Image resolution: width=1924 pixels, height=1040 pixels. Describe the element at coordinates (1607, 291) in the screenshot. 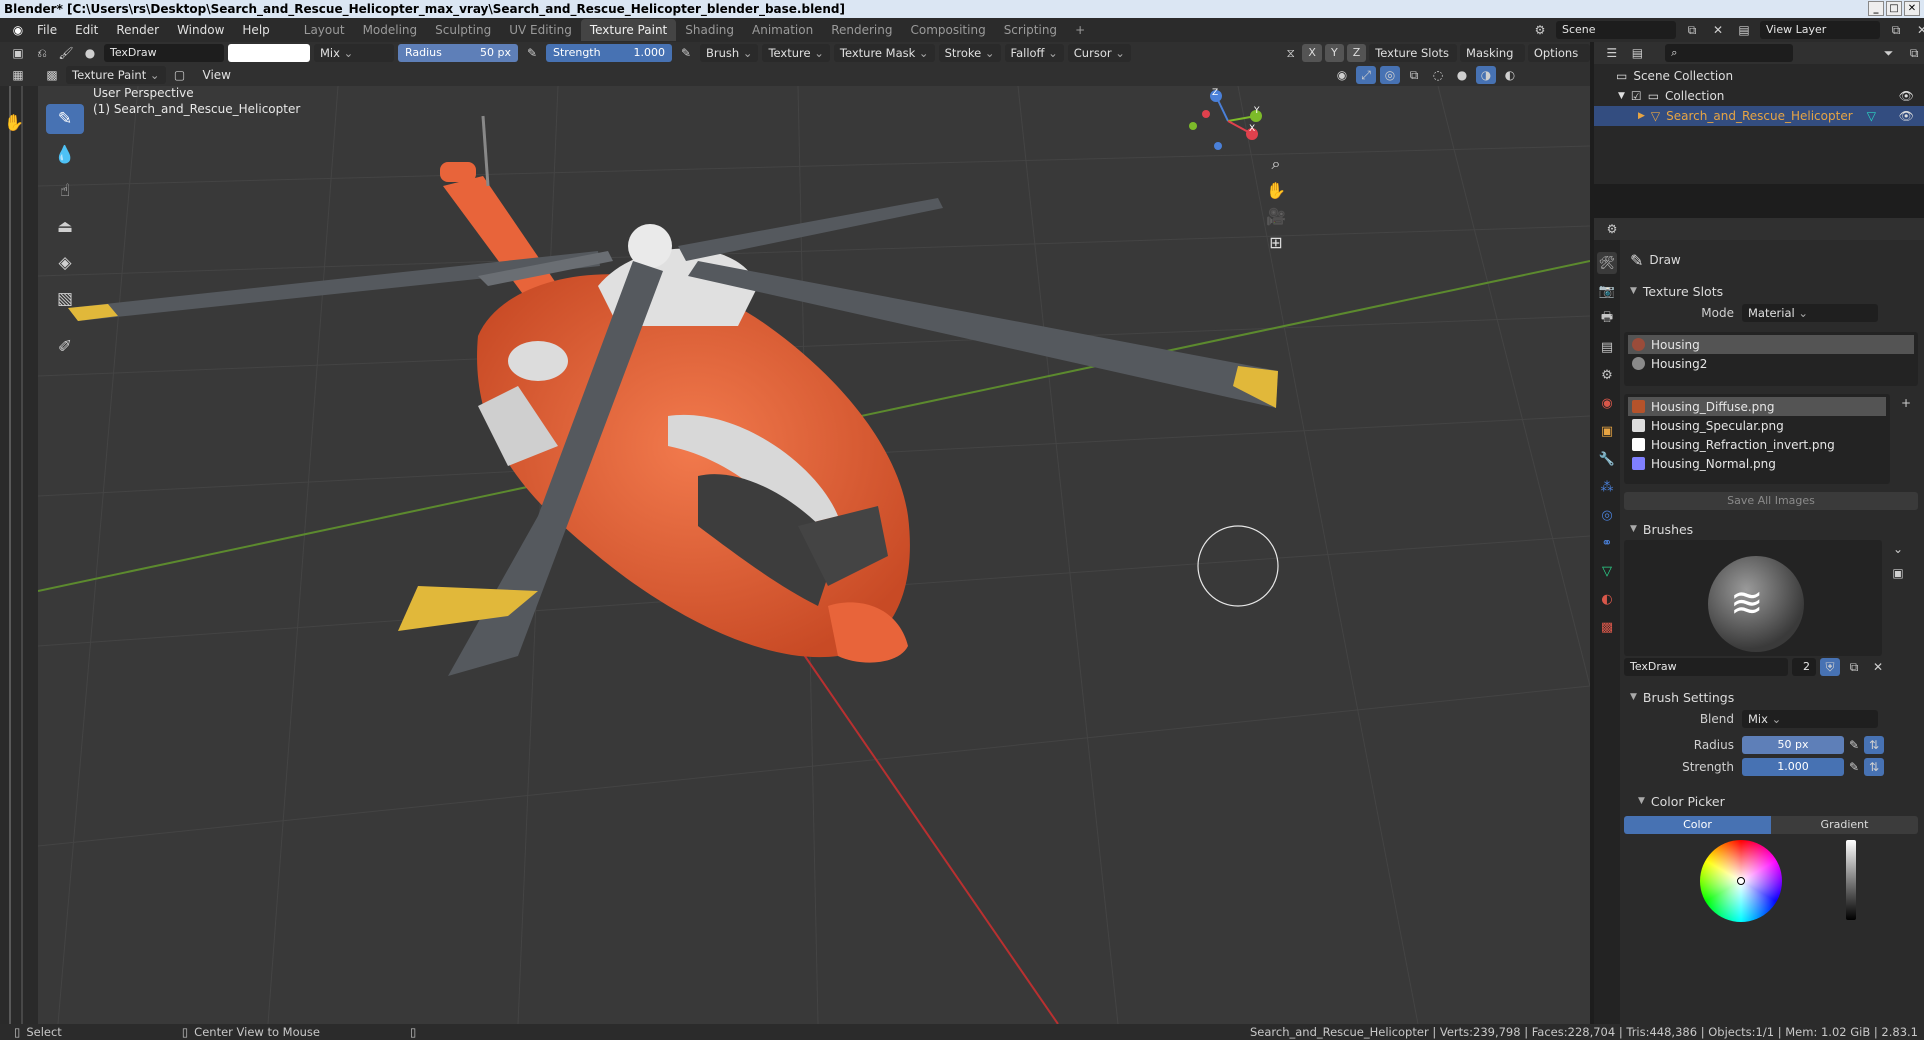

I see `render-tab-icon: 📷` at that location.